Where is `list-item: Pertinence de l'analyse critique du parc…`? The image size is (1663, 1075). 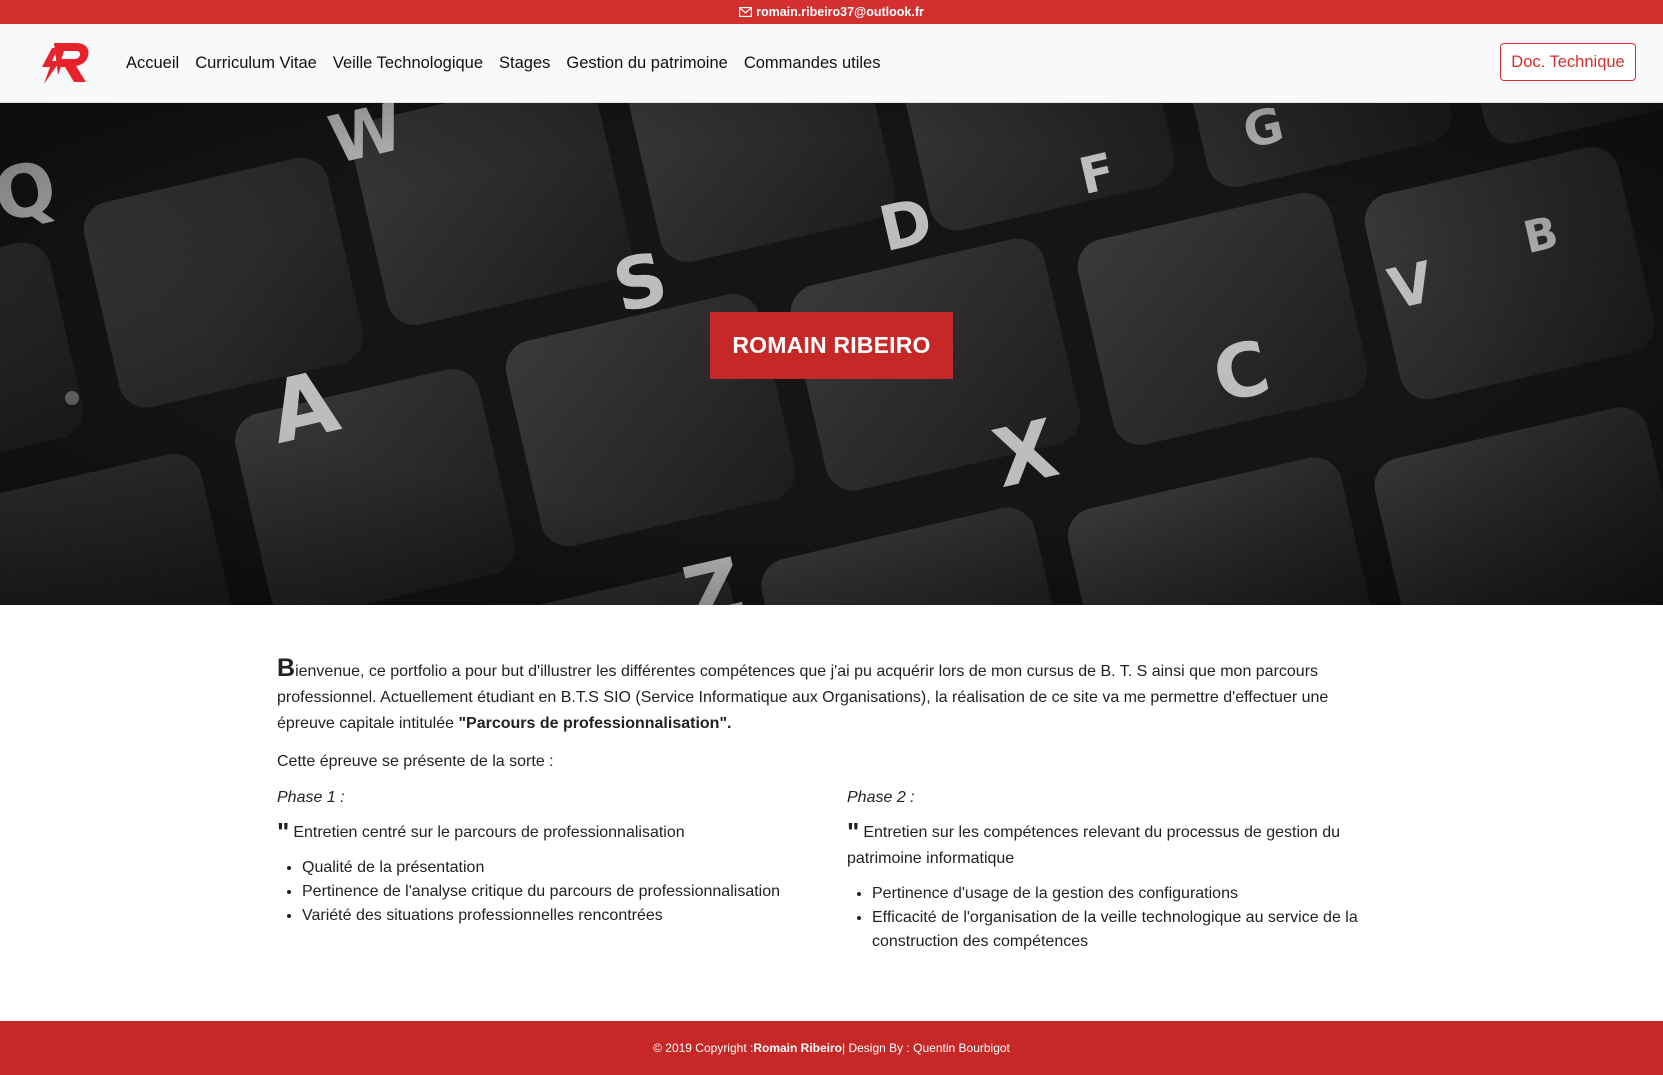
list-item: Pertinence de l'analyse critique du parc… is located at coordinates (574, 892).